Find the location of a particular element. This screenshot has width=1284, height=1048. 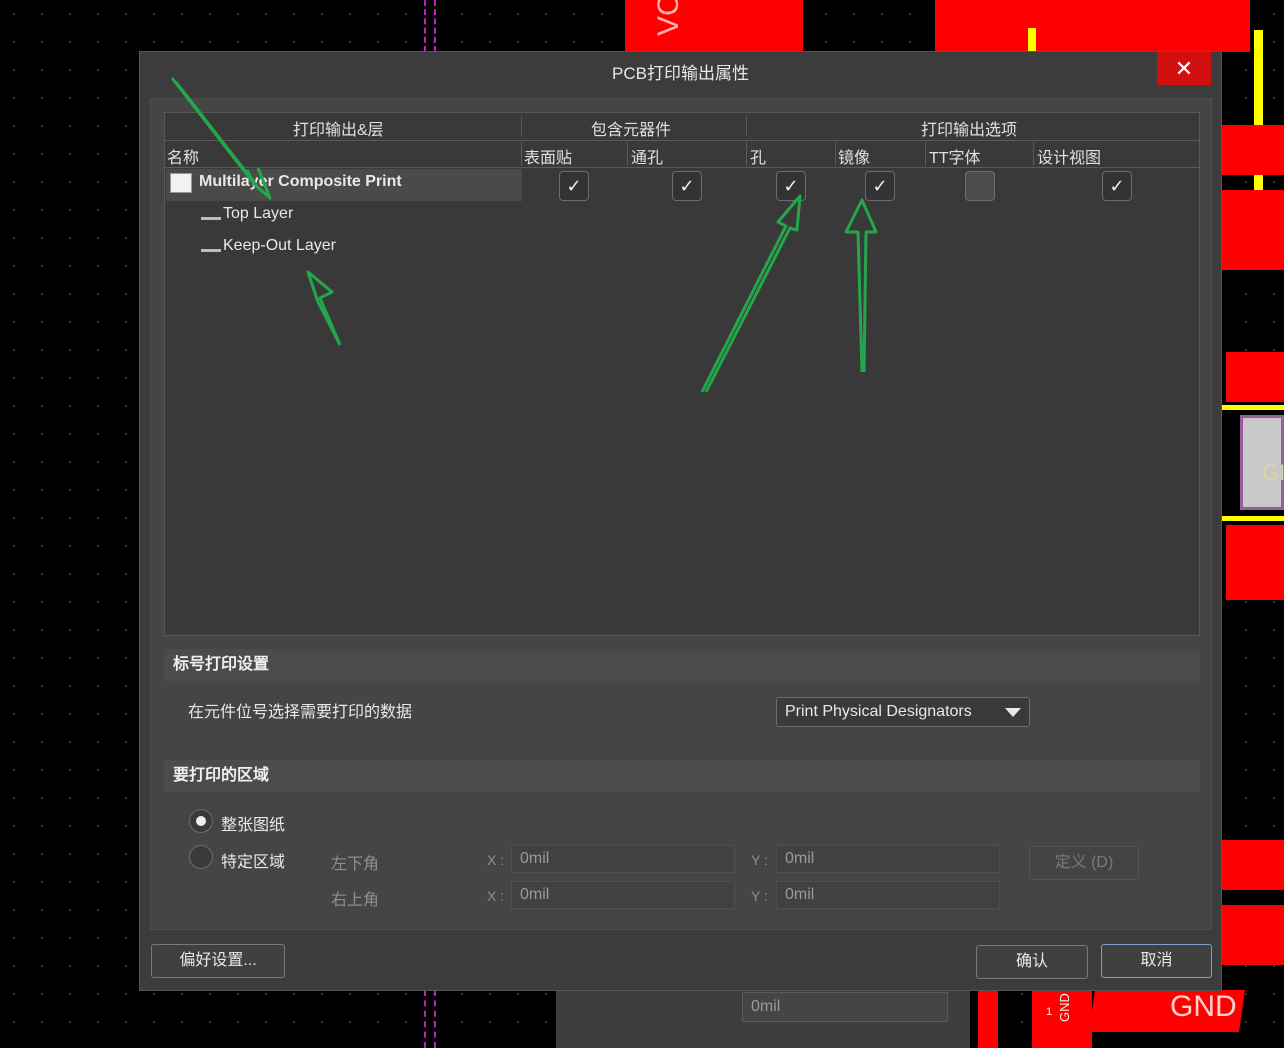

dropdown-value: Print Physical Designators is located at coordinates (878, 711).